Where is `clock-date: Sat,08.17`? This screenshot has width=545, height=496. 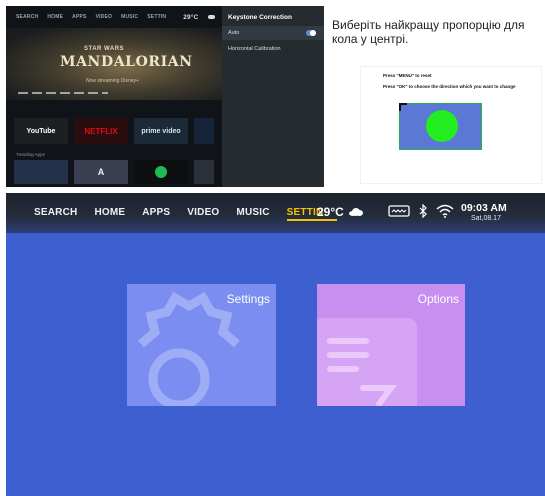
clock-date: Sat,08.17 is located at coordinates (486, 218).